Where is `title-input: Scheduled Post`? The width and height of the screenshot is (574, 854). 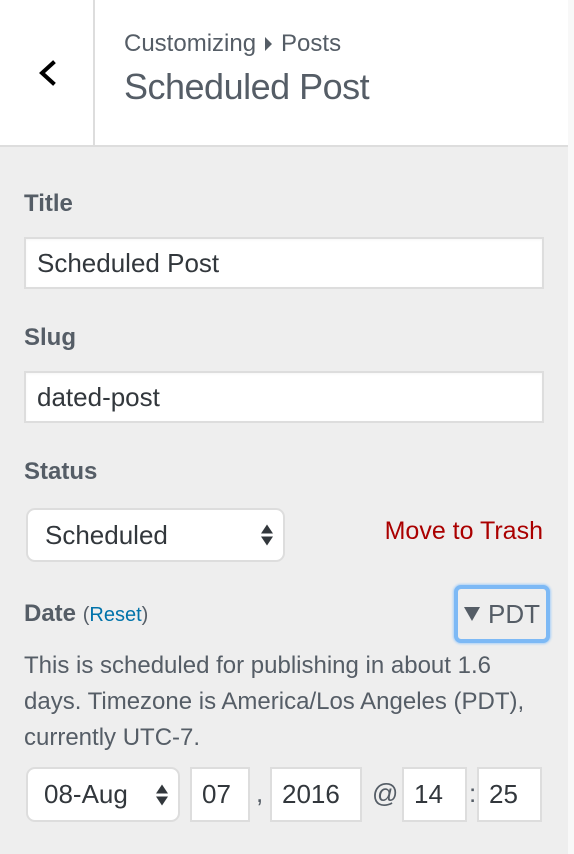
title-input: Scheduled Post is located at coordinates (284, 263).